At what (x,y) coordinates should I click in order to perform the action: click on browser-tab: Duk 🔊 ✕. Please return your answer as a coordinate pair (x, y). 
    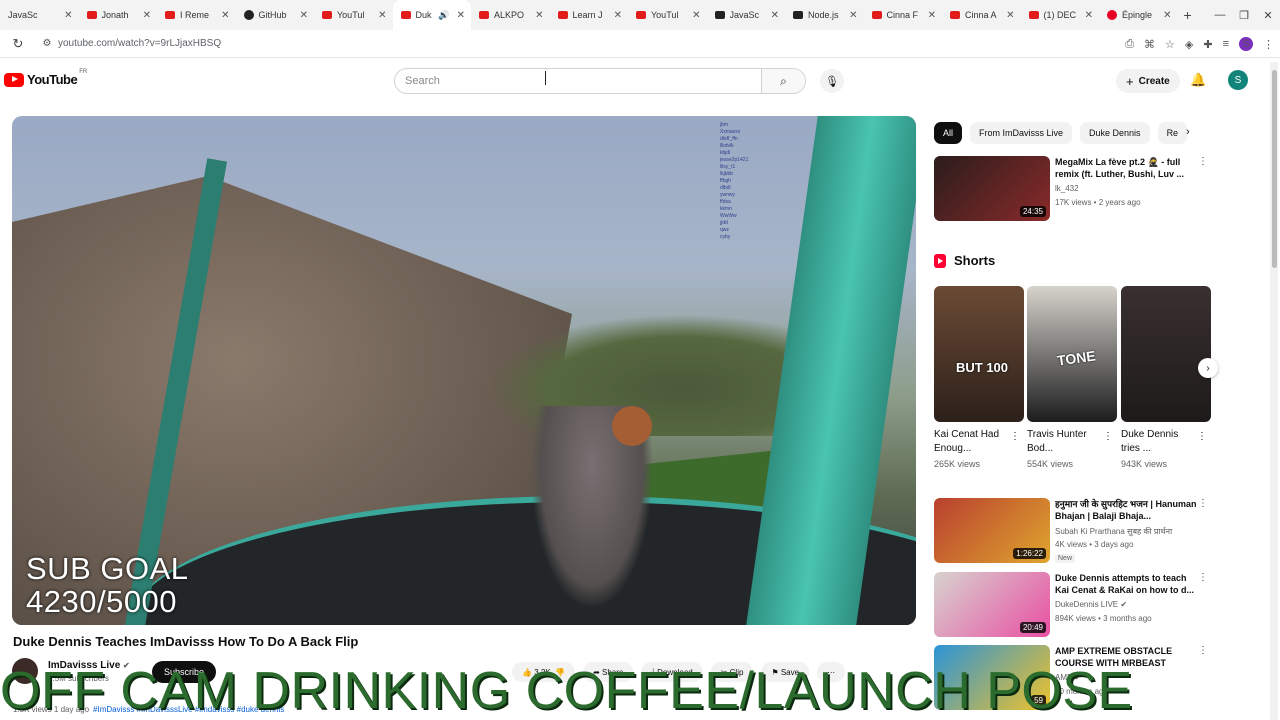
    Looking at the image, I should click on (431, 15).